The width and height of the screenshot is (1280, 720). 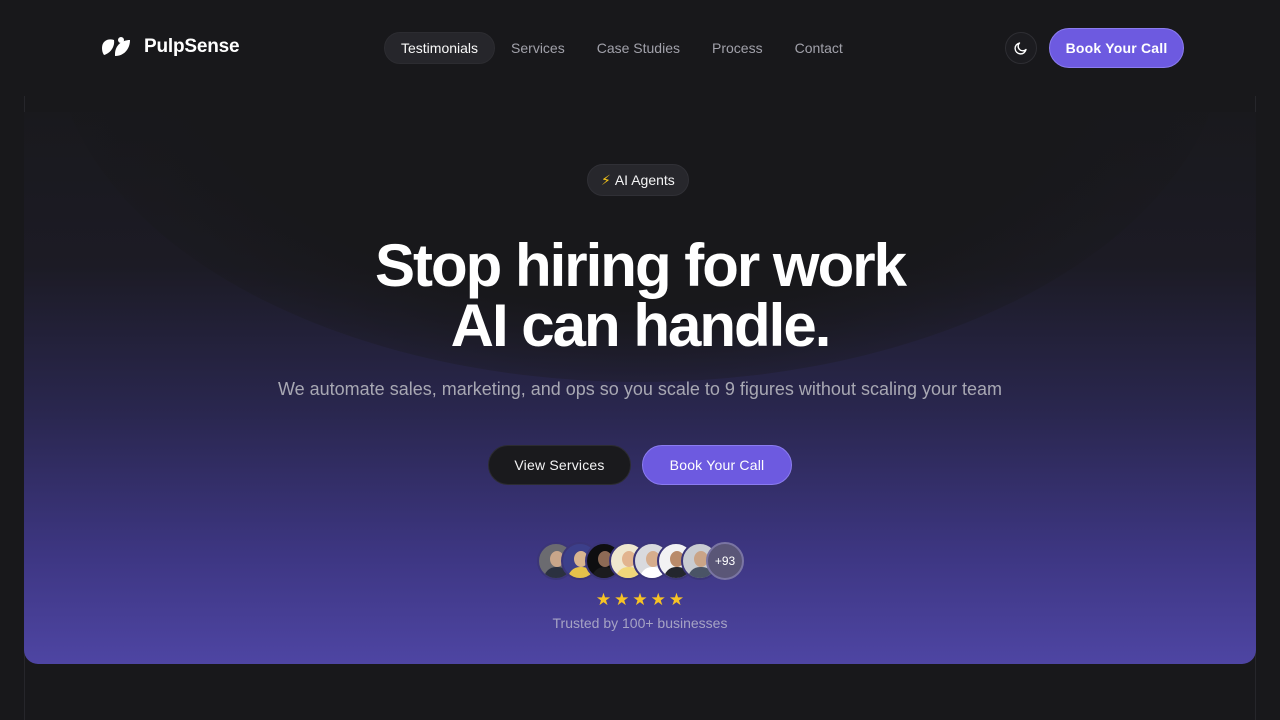 What do you see at coordinates (737, 48) in the screenshot?
I see `nav-item-process: Process` at bounding box center [737, 48].